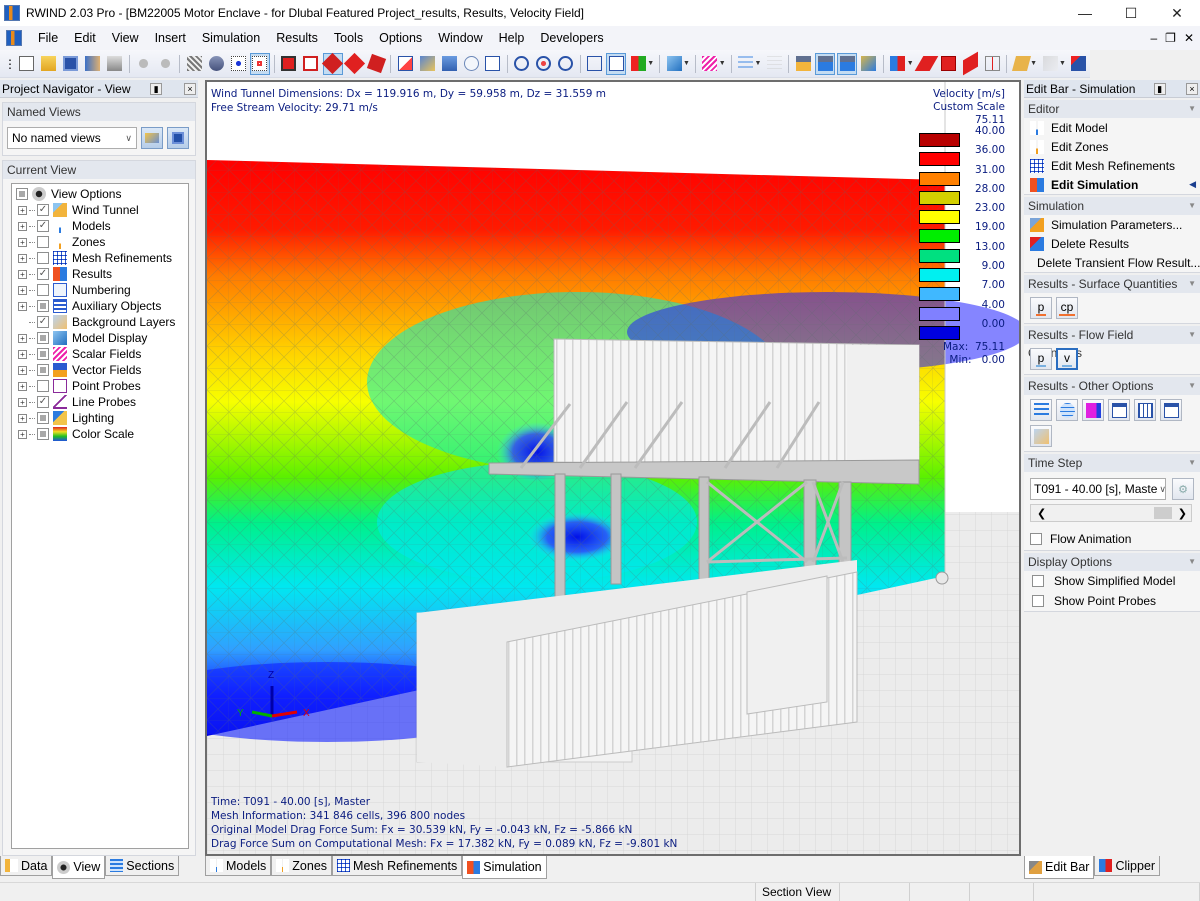  What do you see at coordinates (26, 866) in the screenshot?
I see `tab-data: Data` at bounding box center [26, 866].